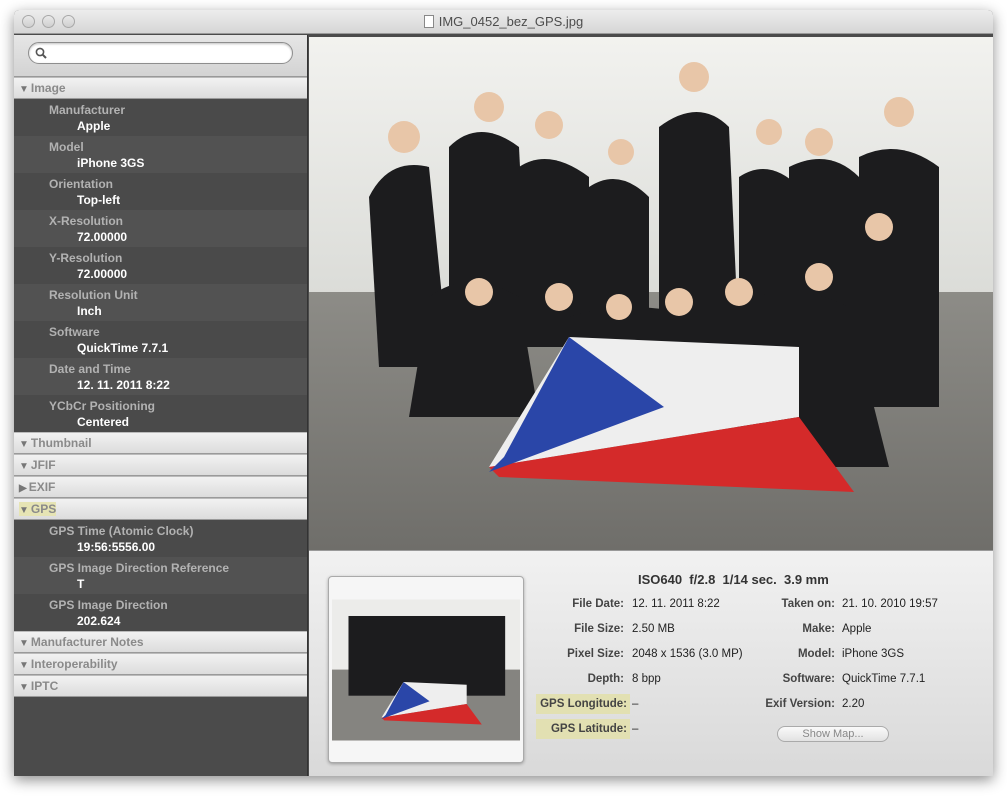 Image resolution: width=1007 pixels, height=796 pixels. I want to click on section-thumbnail: ▼ Thumbnail, so click(160, 443).